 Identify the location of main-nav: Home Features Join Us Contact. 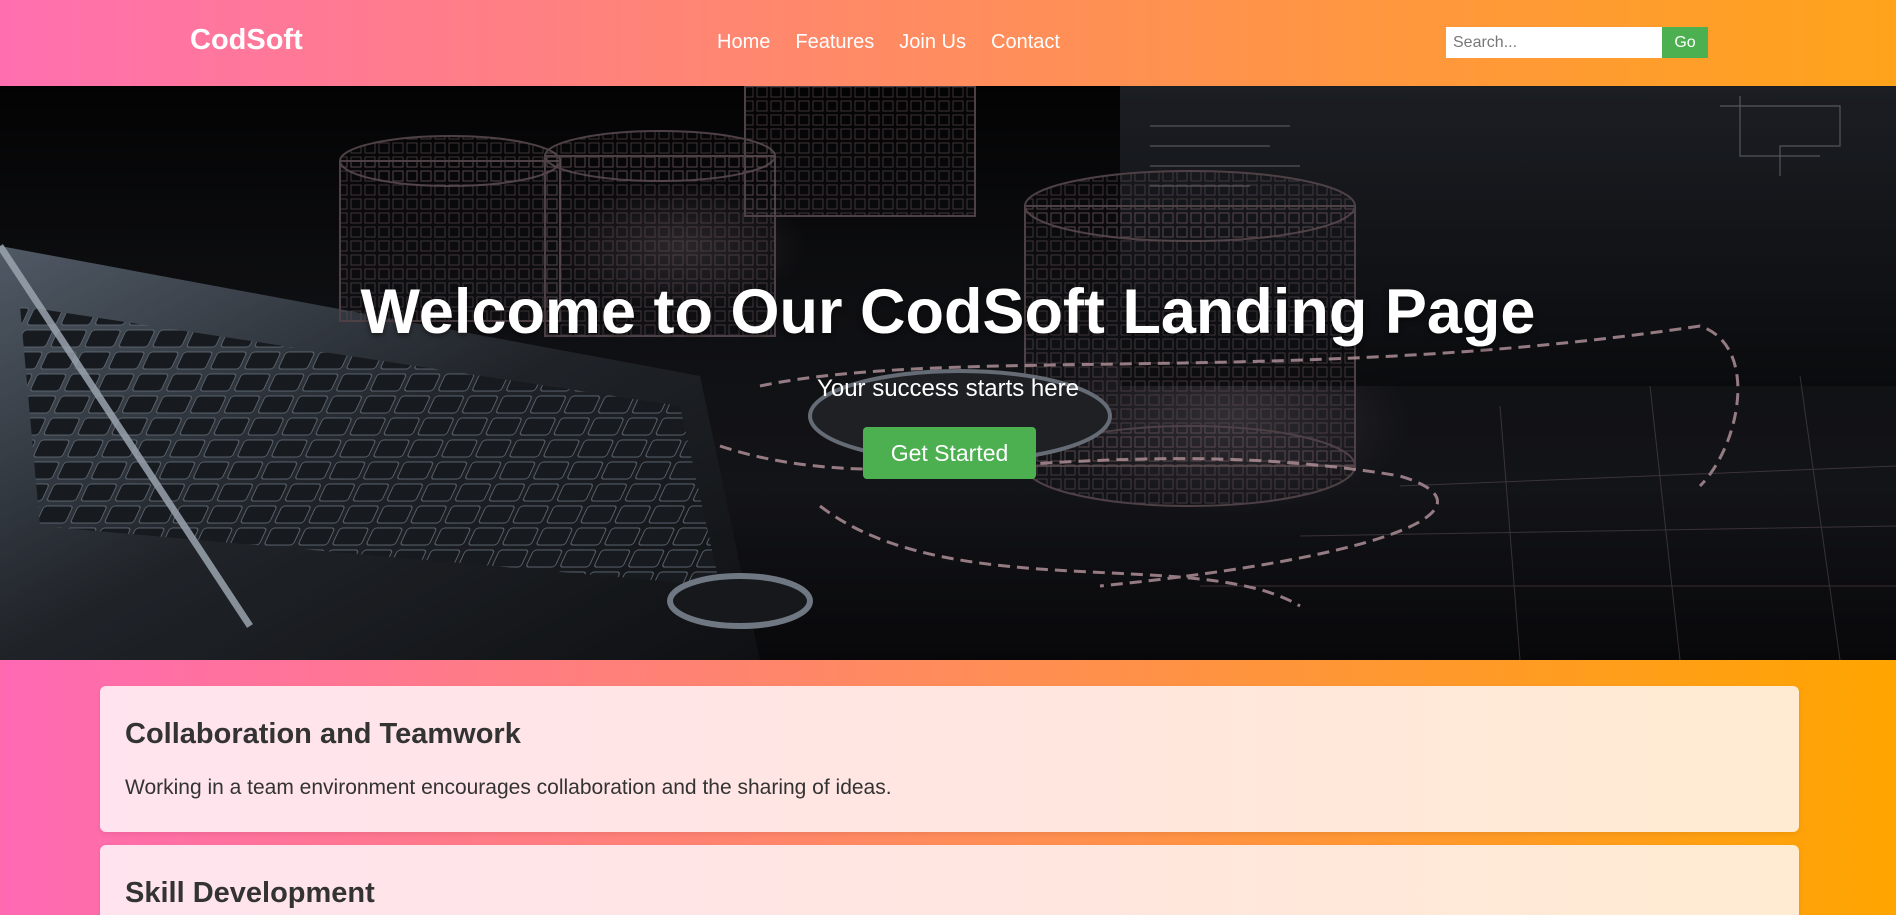
(888, 42).